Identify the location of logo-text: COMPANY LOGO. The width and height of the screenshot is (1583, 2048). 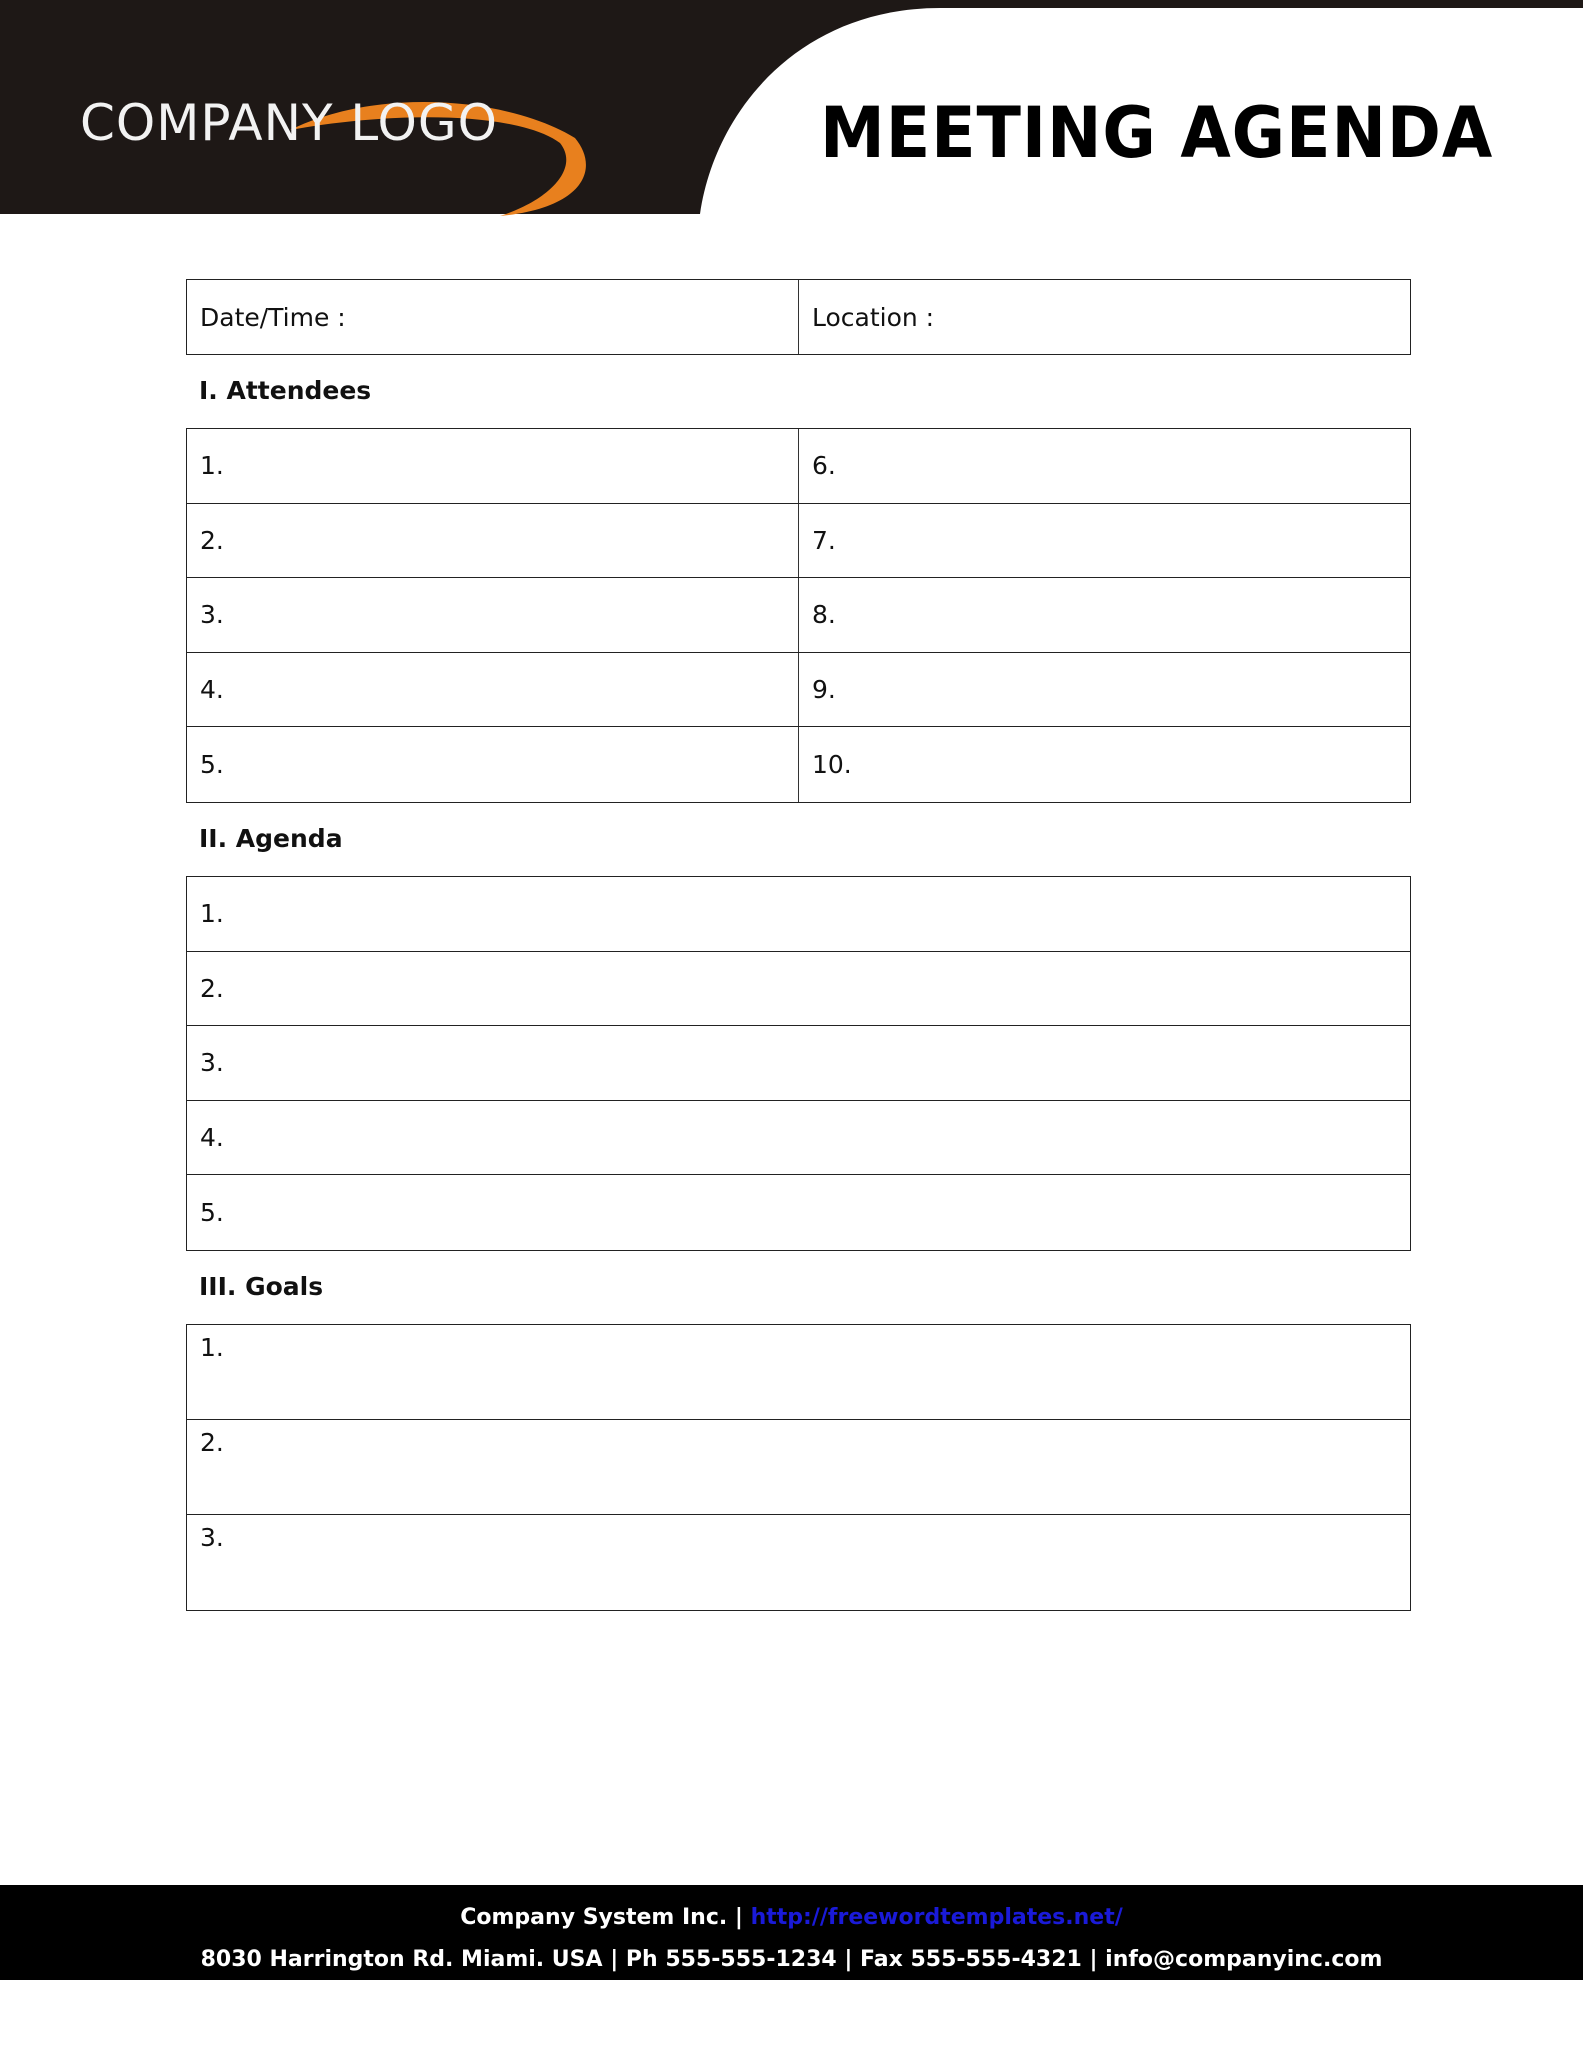
(289, 123).